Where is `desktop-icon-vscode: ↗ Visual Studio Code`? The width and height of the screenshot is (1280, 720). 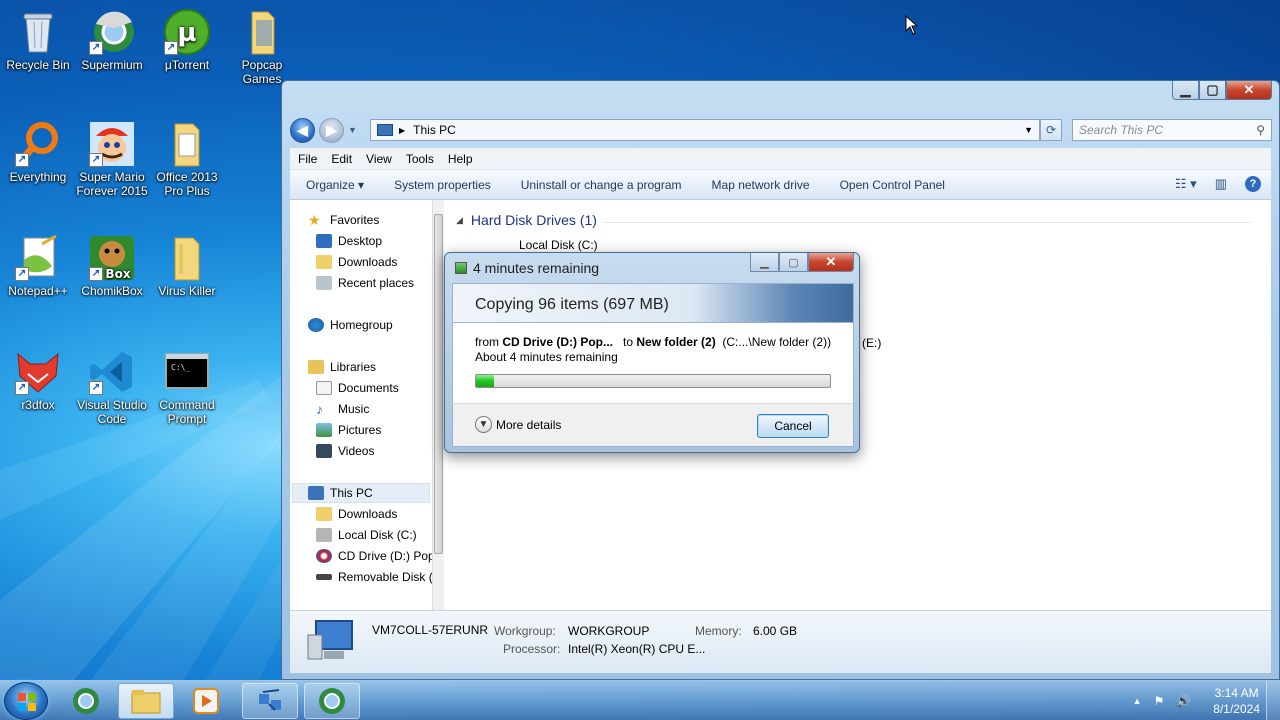
desktop-icon-vscode: ↗ Visual Studio Code is located at coordinates (112, 387).